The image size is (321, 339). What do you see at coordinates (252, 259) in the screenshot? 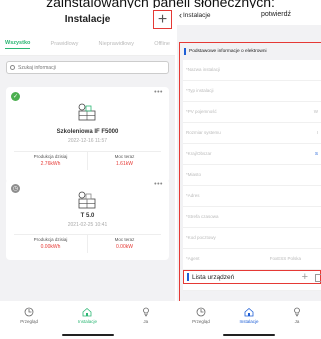
I see `field-agent: *Agent FoxESS Polska` at bounding box center [252, 259].